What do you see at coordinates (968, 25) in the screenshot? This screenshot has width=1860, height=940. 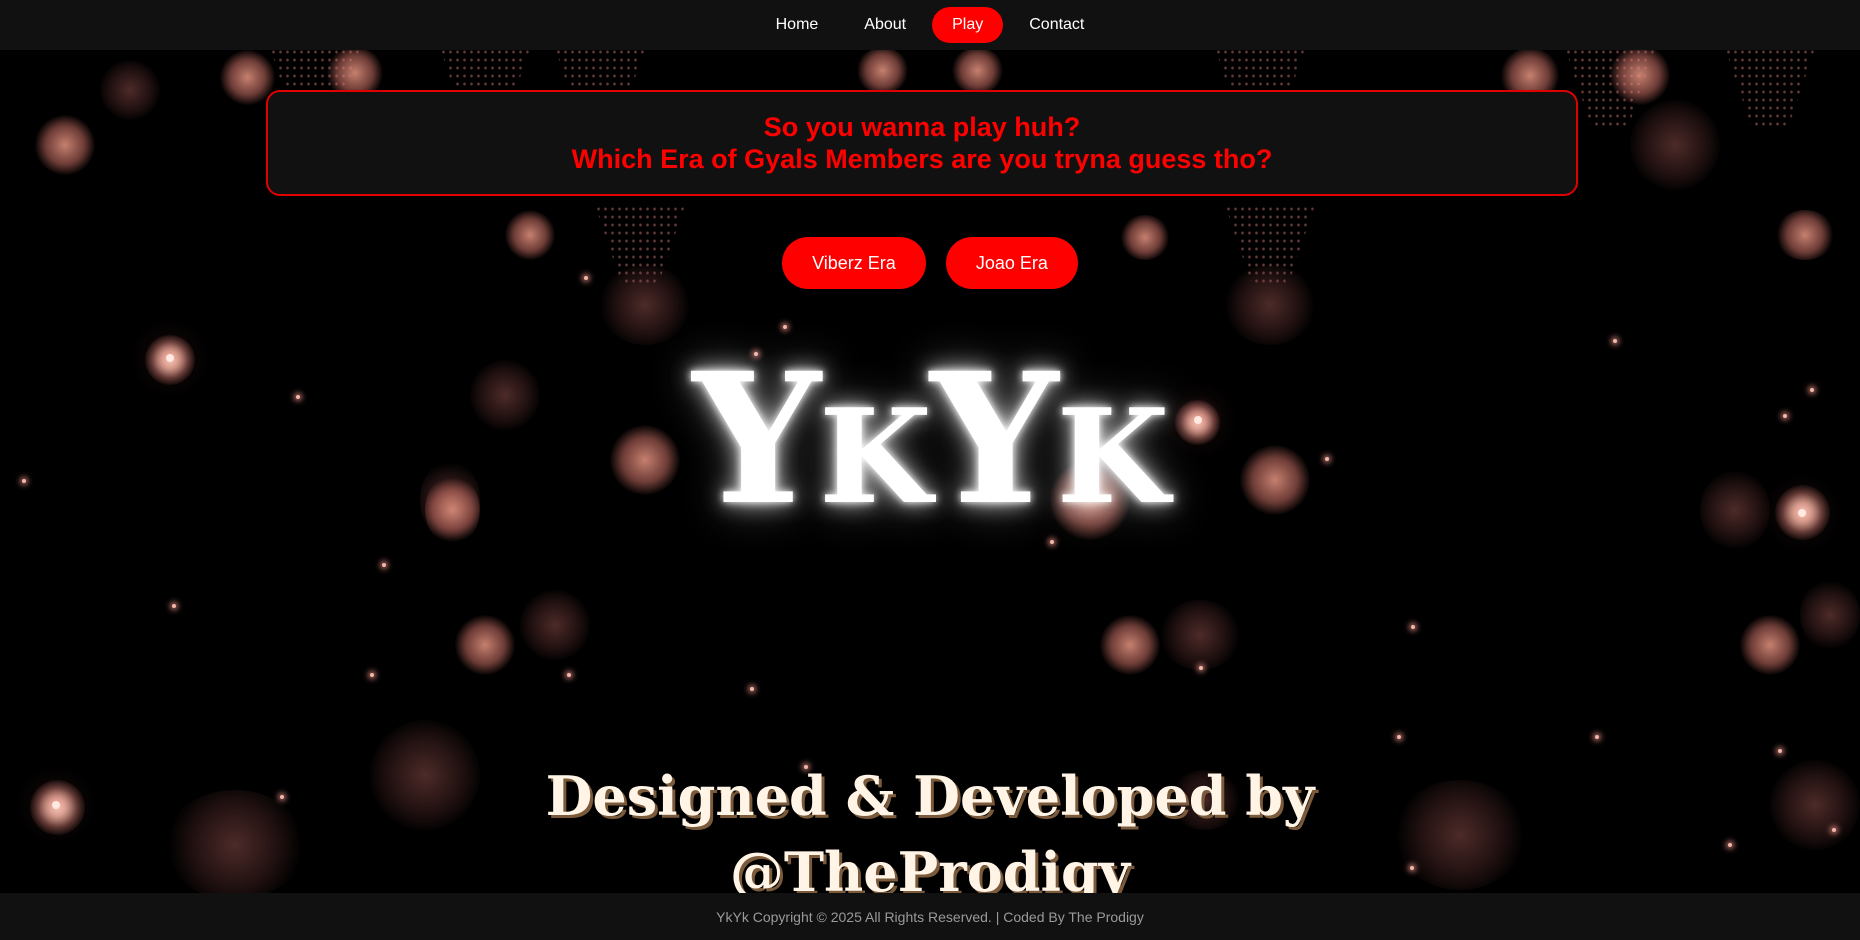 I see `nav-play-link: Play` at bounding box center [968, 25].